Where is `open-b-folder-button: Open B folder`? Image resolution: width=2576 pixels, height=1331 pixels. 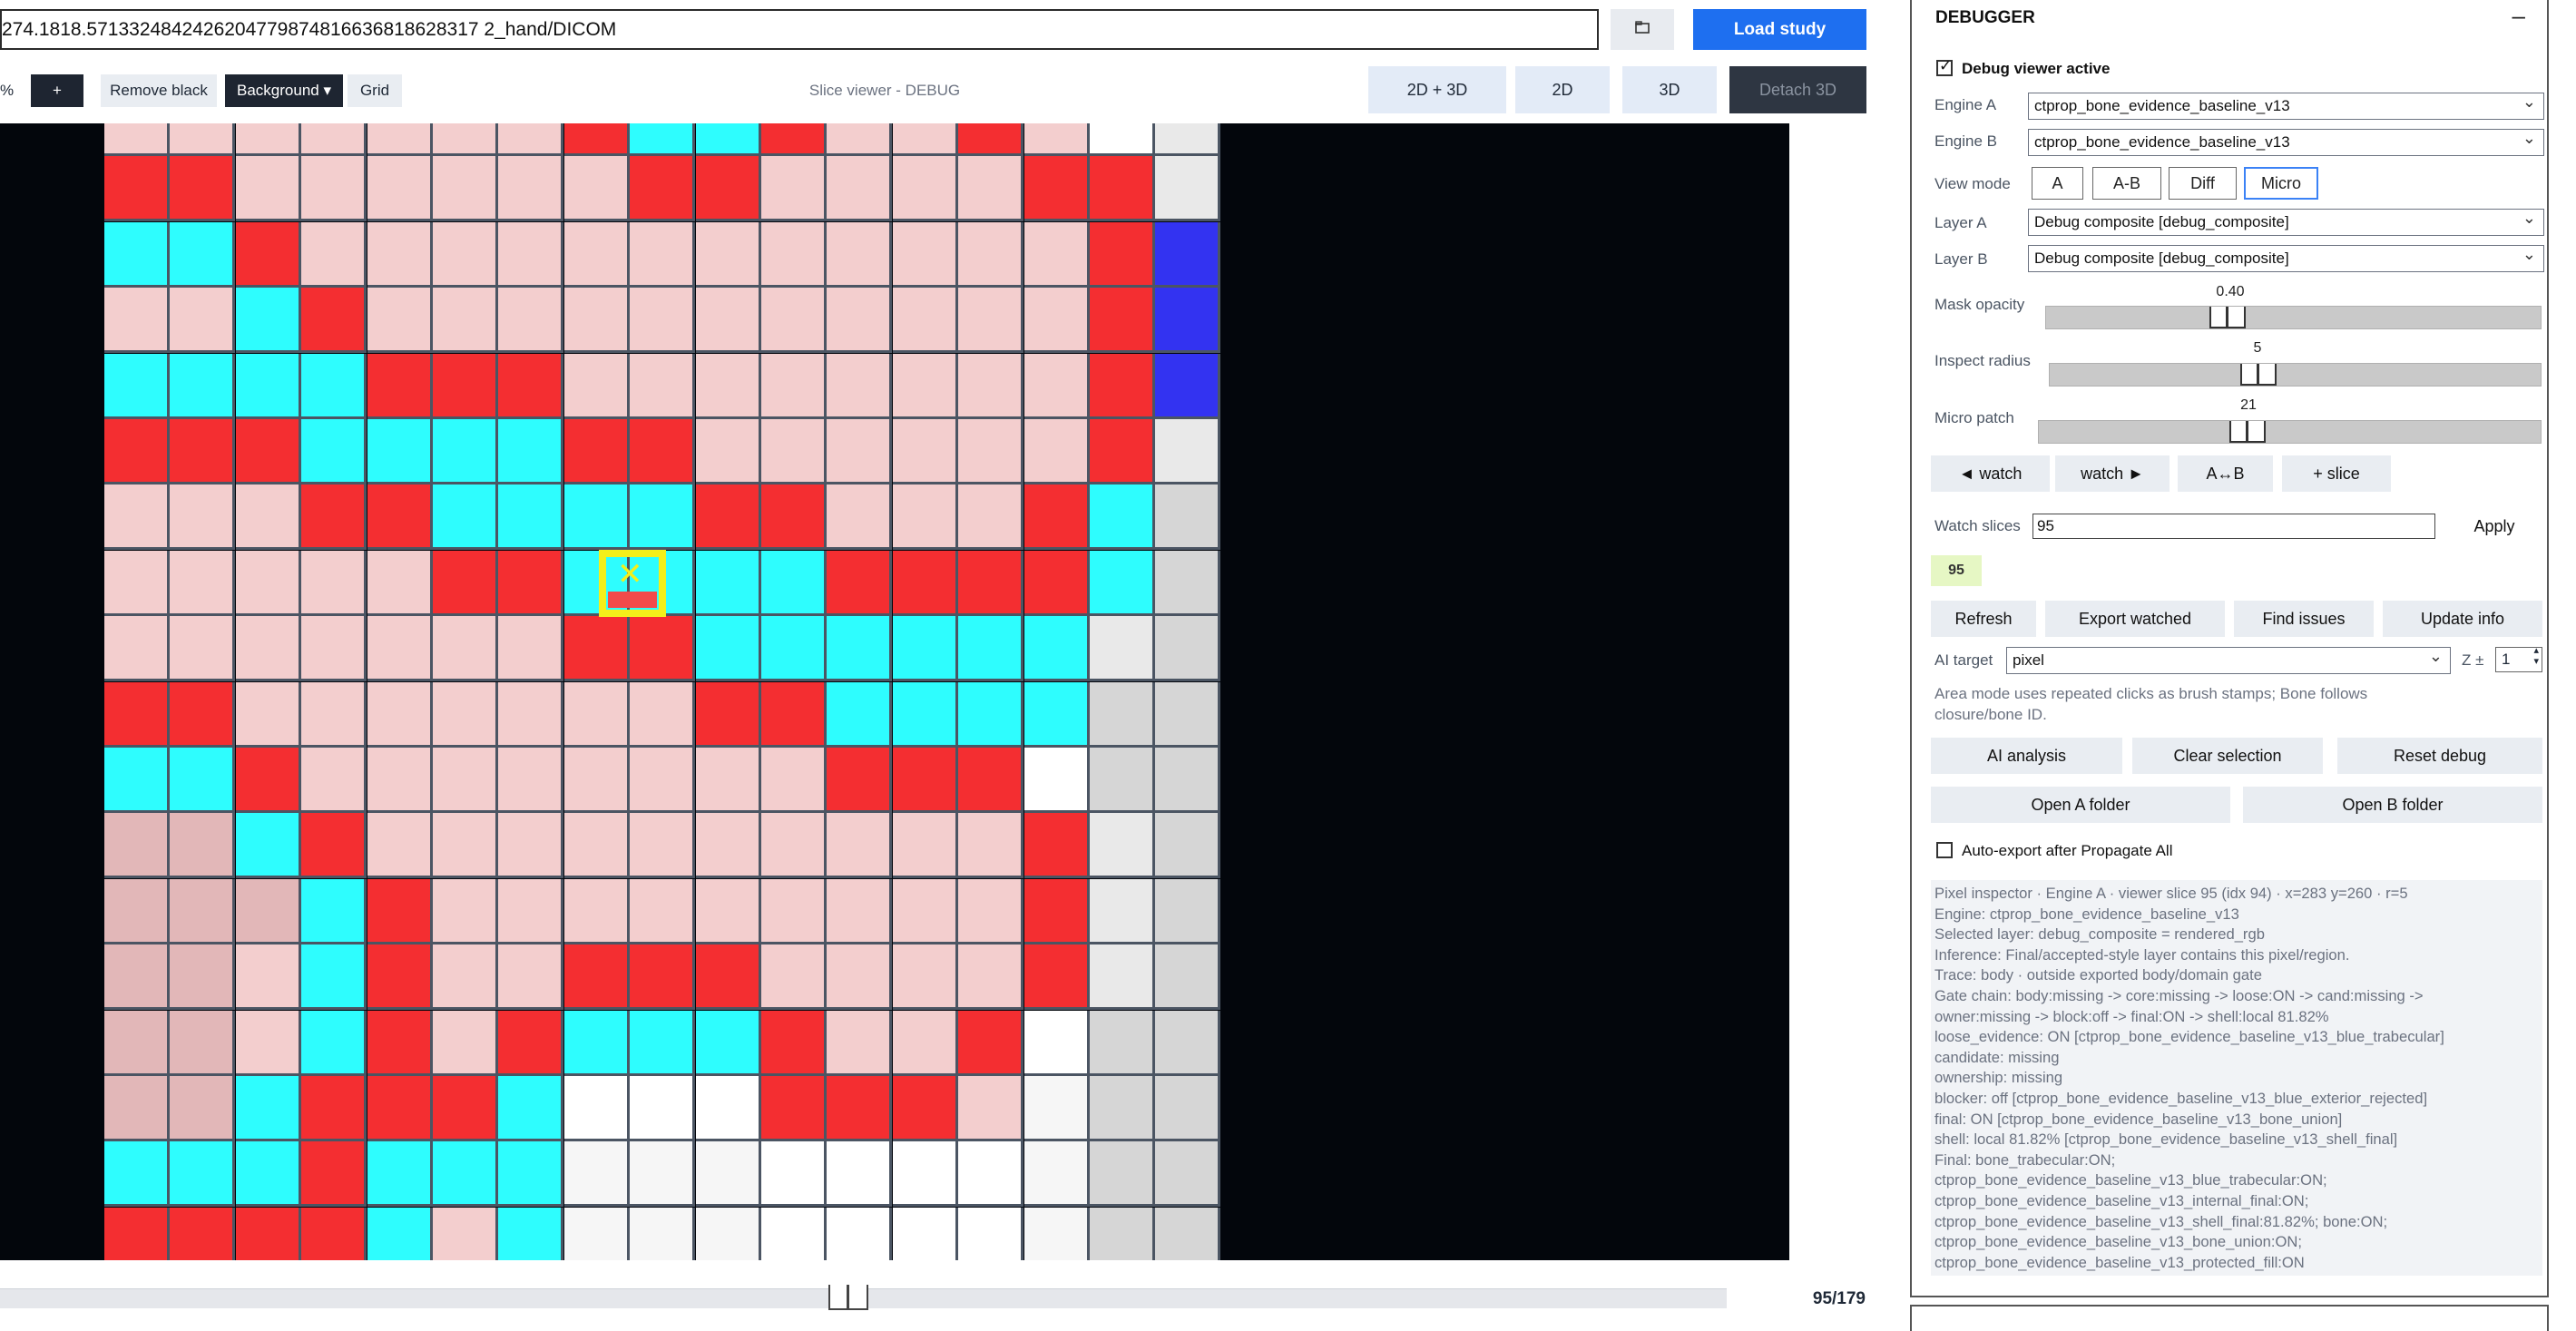
open-b-folder-button: Open B folder is located at coordinates (2392, 805).